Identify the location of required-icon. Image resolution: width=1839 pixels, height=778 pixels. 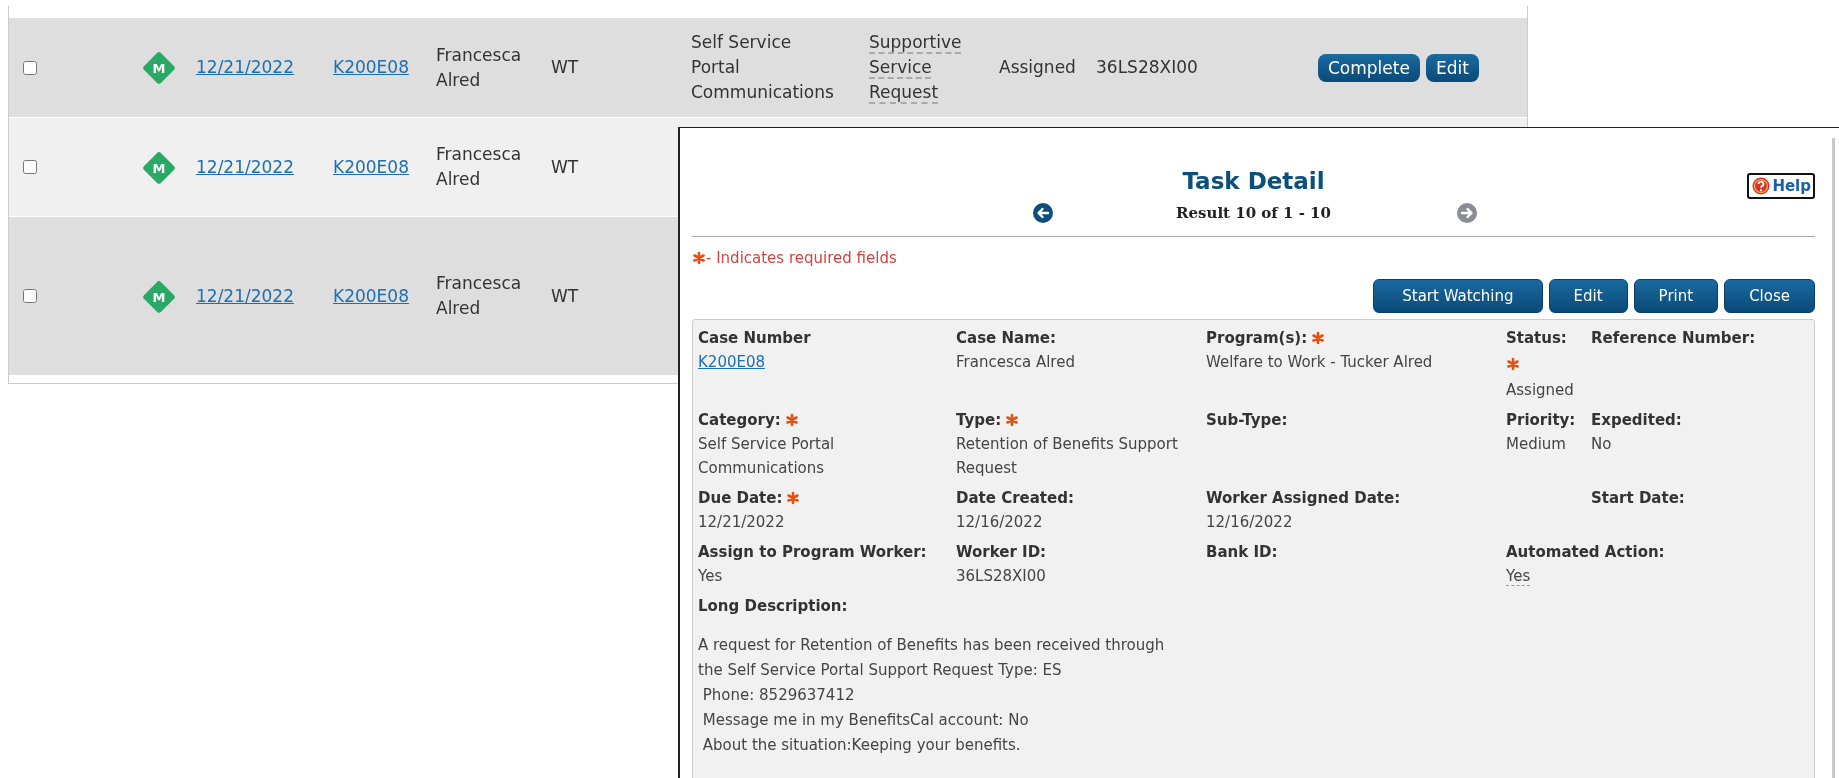
(699, 258).